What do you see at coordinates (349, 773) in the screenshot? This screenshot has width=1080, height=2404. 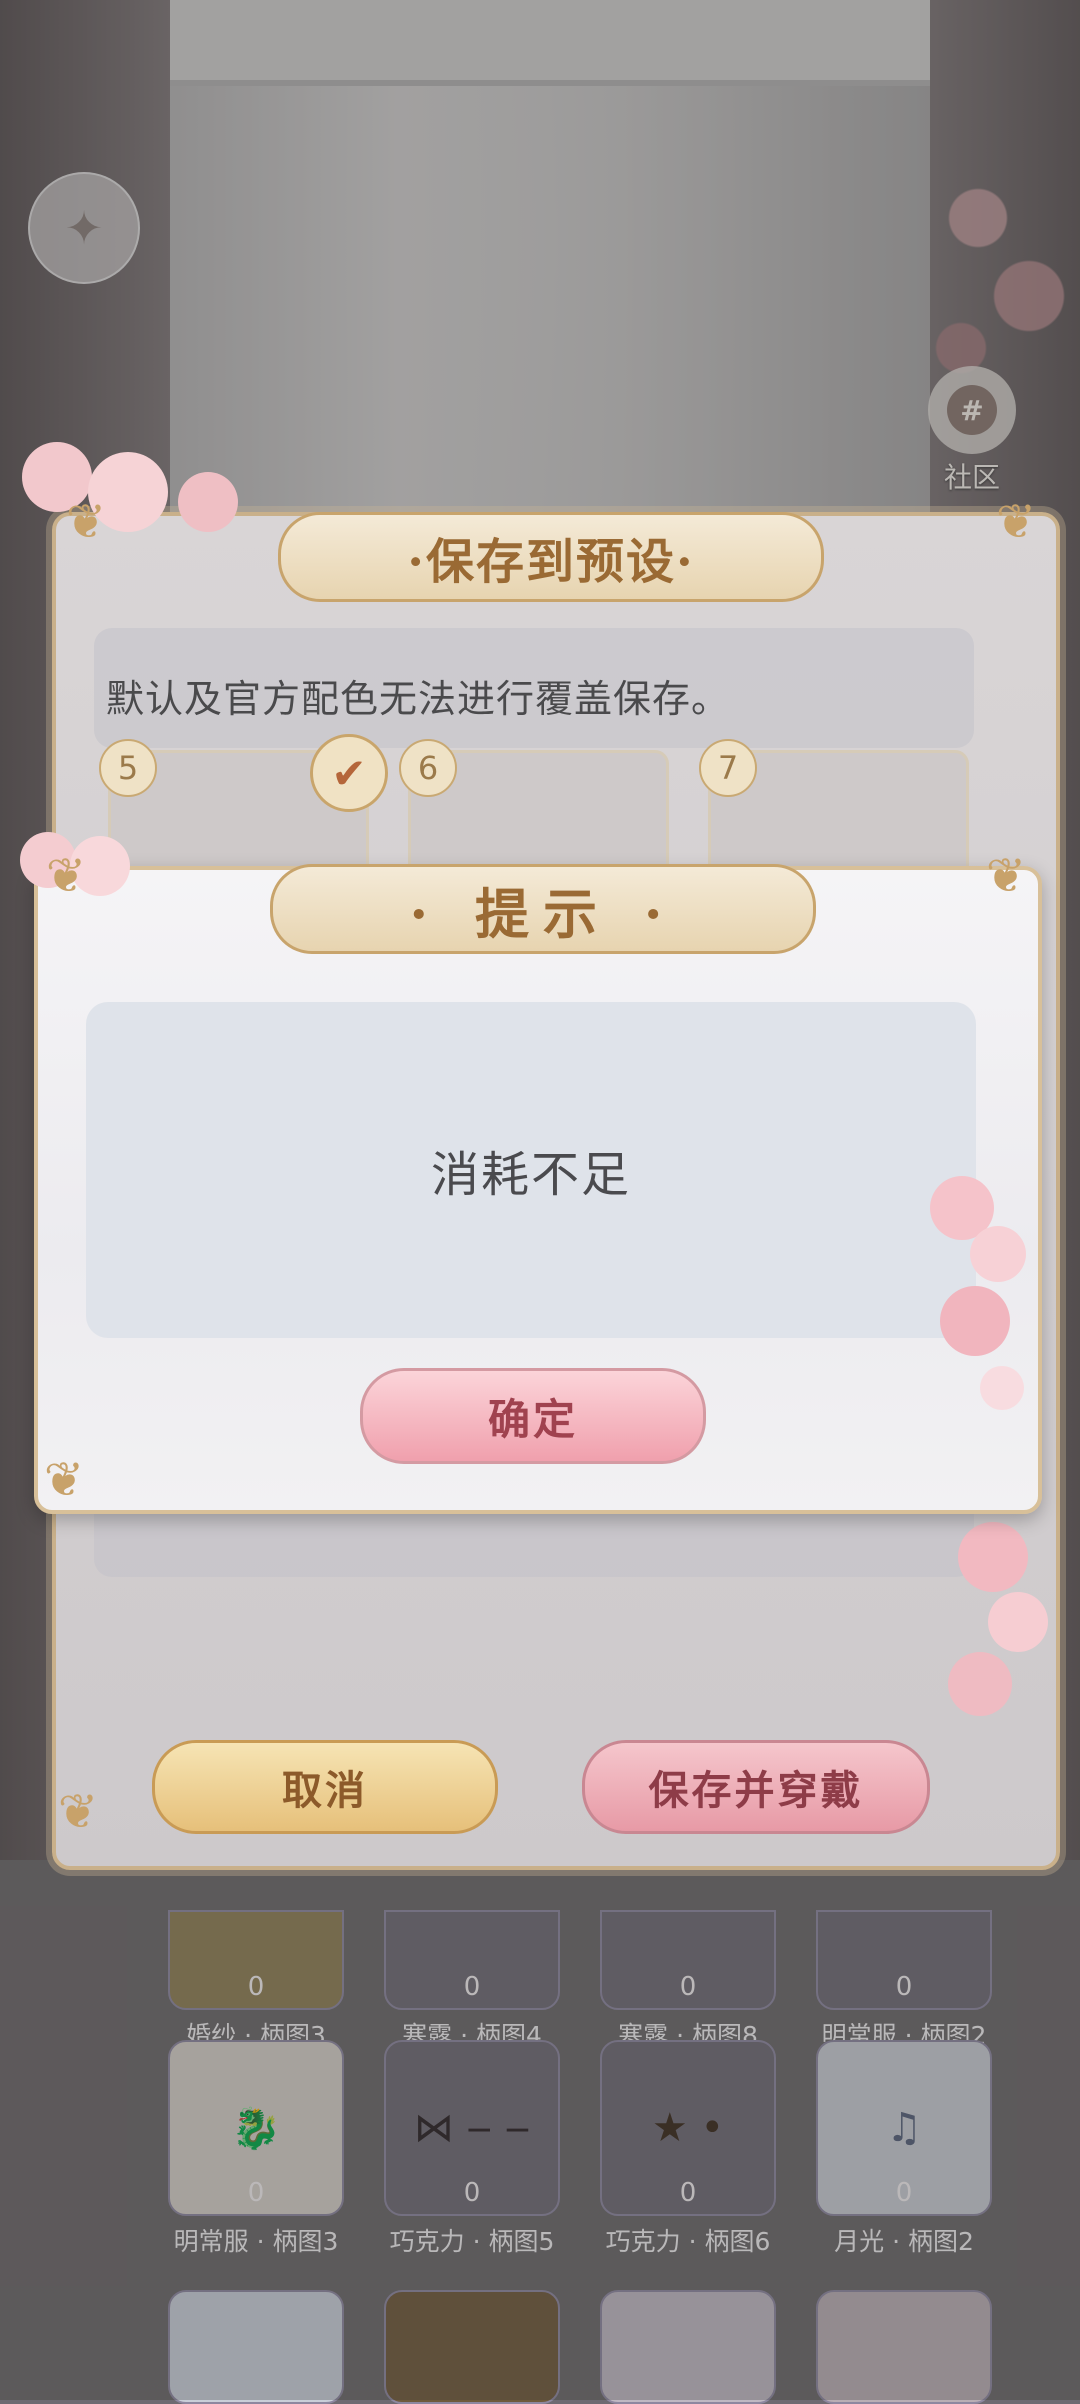 I see `checkmark-icon: ✔` at bounding box center [349, 773].